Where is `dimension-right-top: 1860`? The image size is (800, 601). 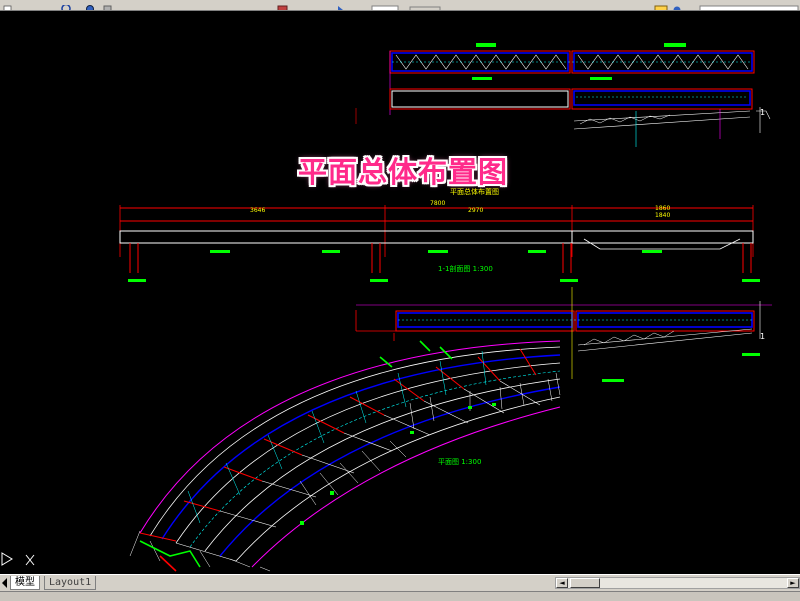
dimension-right-top: 1860 is located at coordinates (663, 208).